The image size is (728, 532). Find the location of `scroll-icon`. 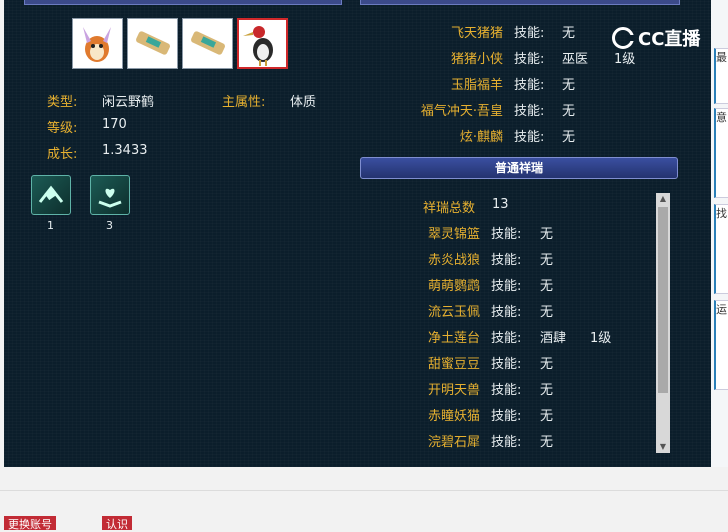

scroll-icon is located at coordinates (51, 194).